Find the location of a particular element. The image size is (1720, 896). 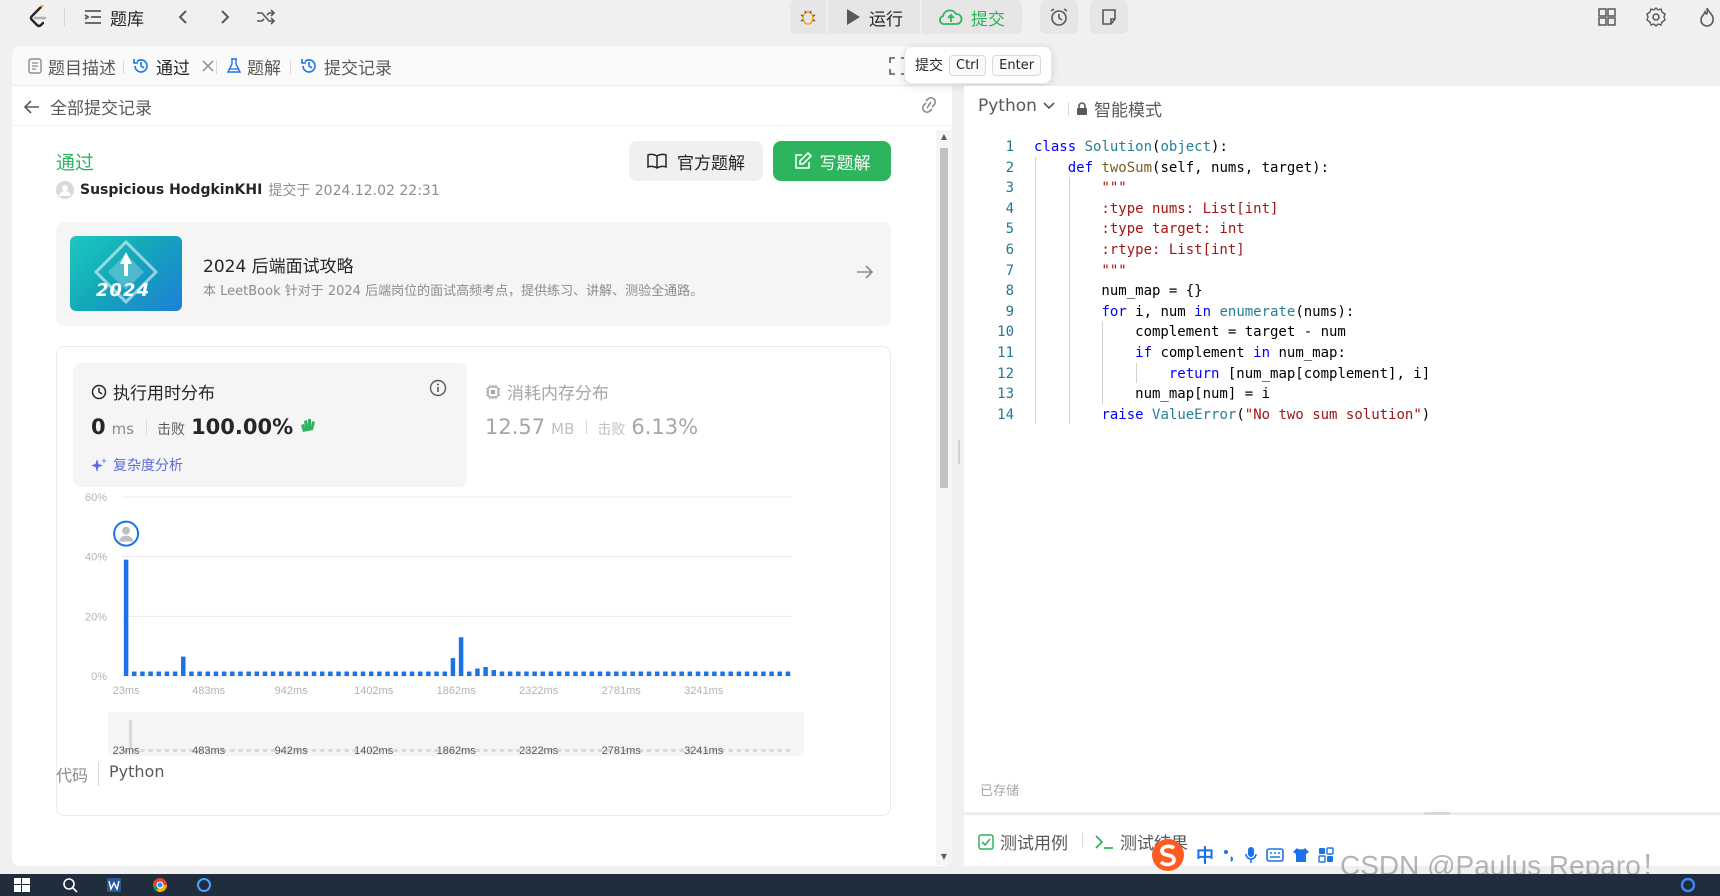

range-slider-handle is located at coordinates (130, 734).